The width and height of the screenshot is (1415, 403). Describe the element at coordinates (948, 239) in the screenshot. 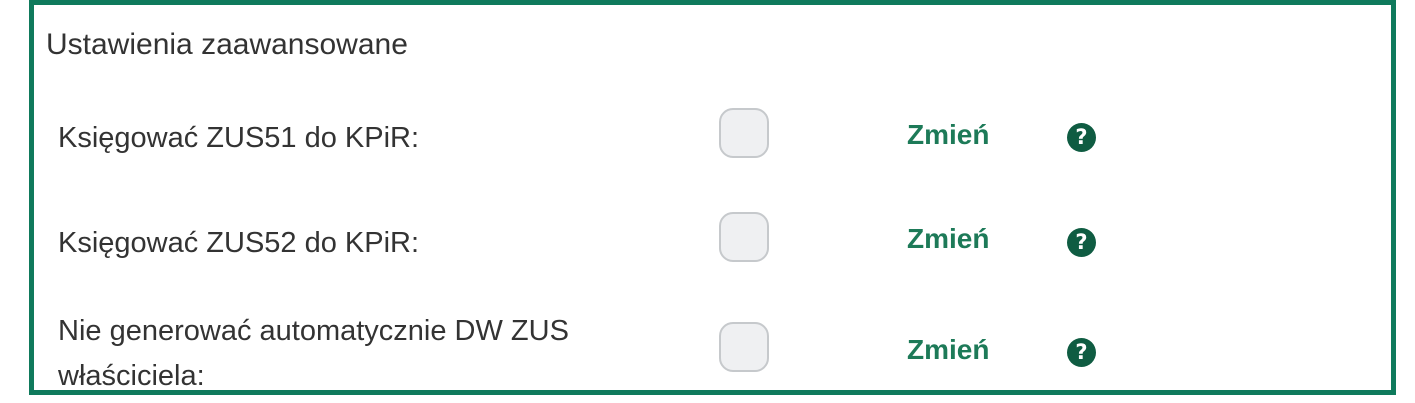

I see `zus52-change-link: Zmień` at that location.